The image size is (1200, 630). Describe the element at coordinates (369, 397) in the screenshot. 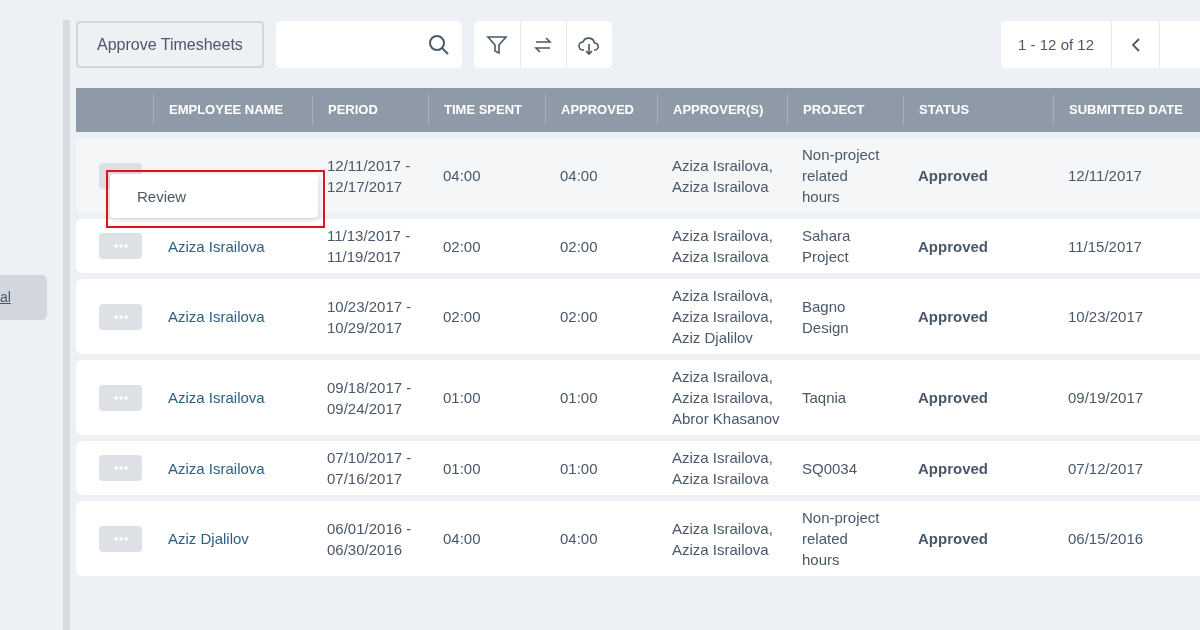

I see `period-cell: 09/18/2017 - 09/24/2017` at that location.